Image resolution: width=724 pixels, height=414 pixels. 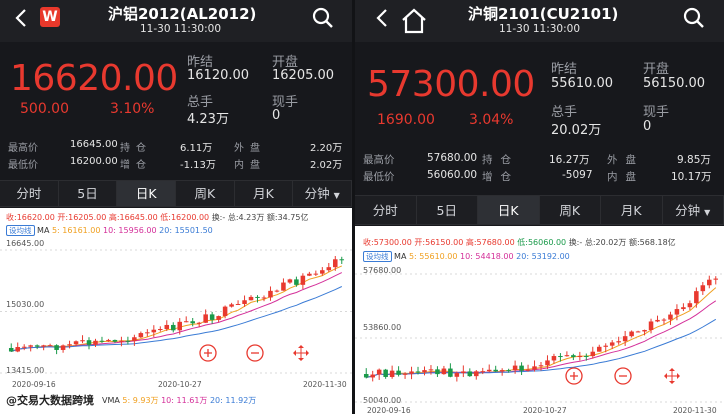 What do you see at coordinates (182, 14) in the screenshot?
I see `page-title: 沪铝2012(AL2012)` at bounding box center [182, 14].